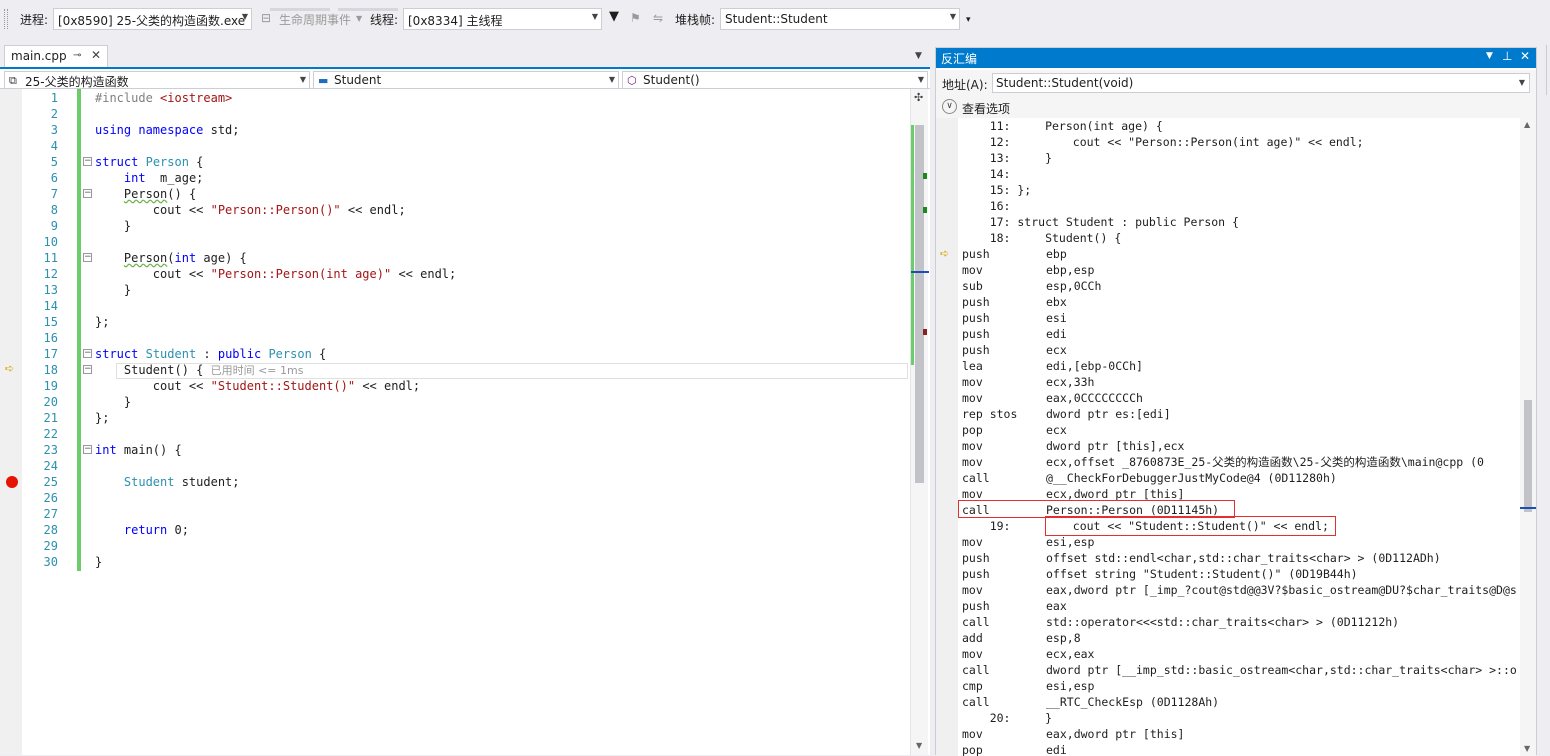 The image size is (1550, 756). What do you see at coordinates (1007, 718) in the screenshot?
I see `source-line: 20: }` at bounding box center [1007, 718].